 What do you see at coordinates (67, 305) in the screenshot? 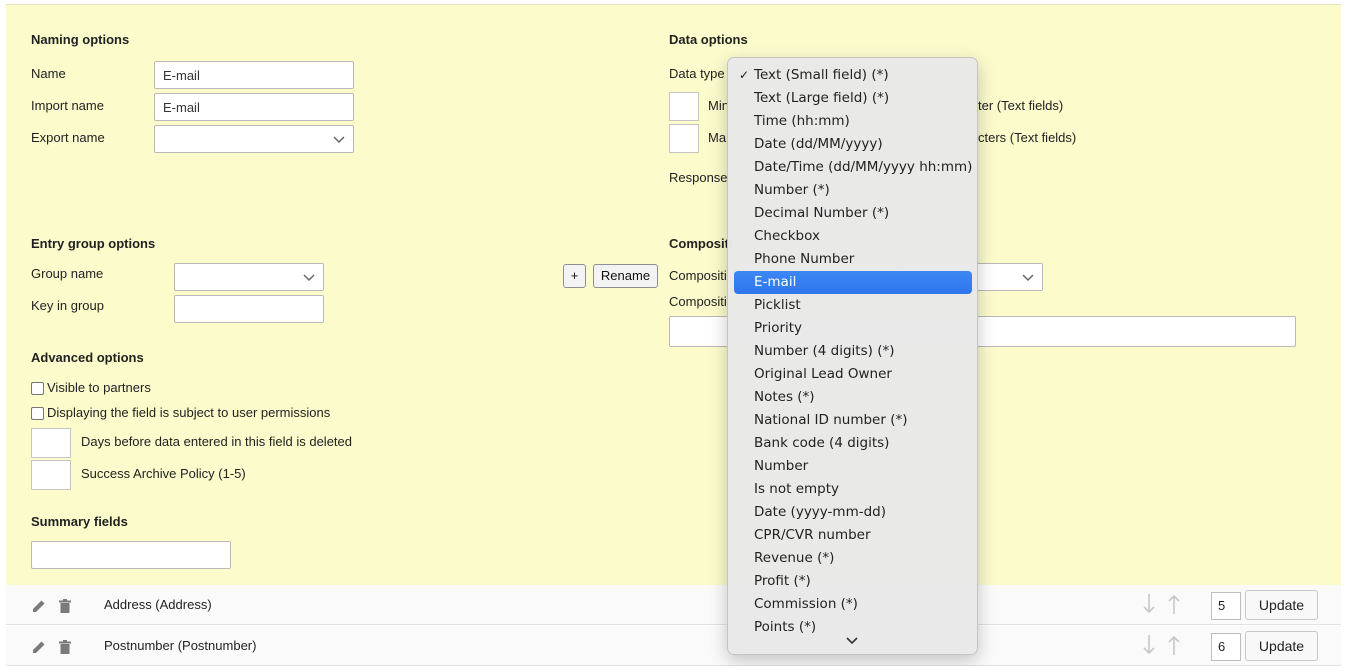
I see `key-in-group-label: Key in group` at bounding box center [67, 305].